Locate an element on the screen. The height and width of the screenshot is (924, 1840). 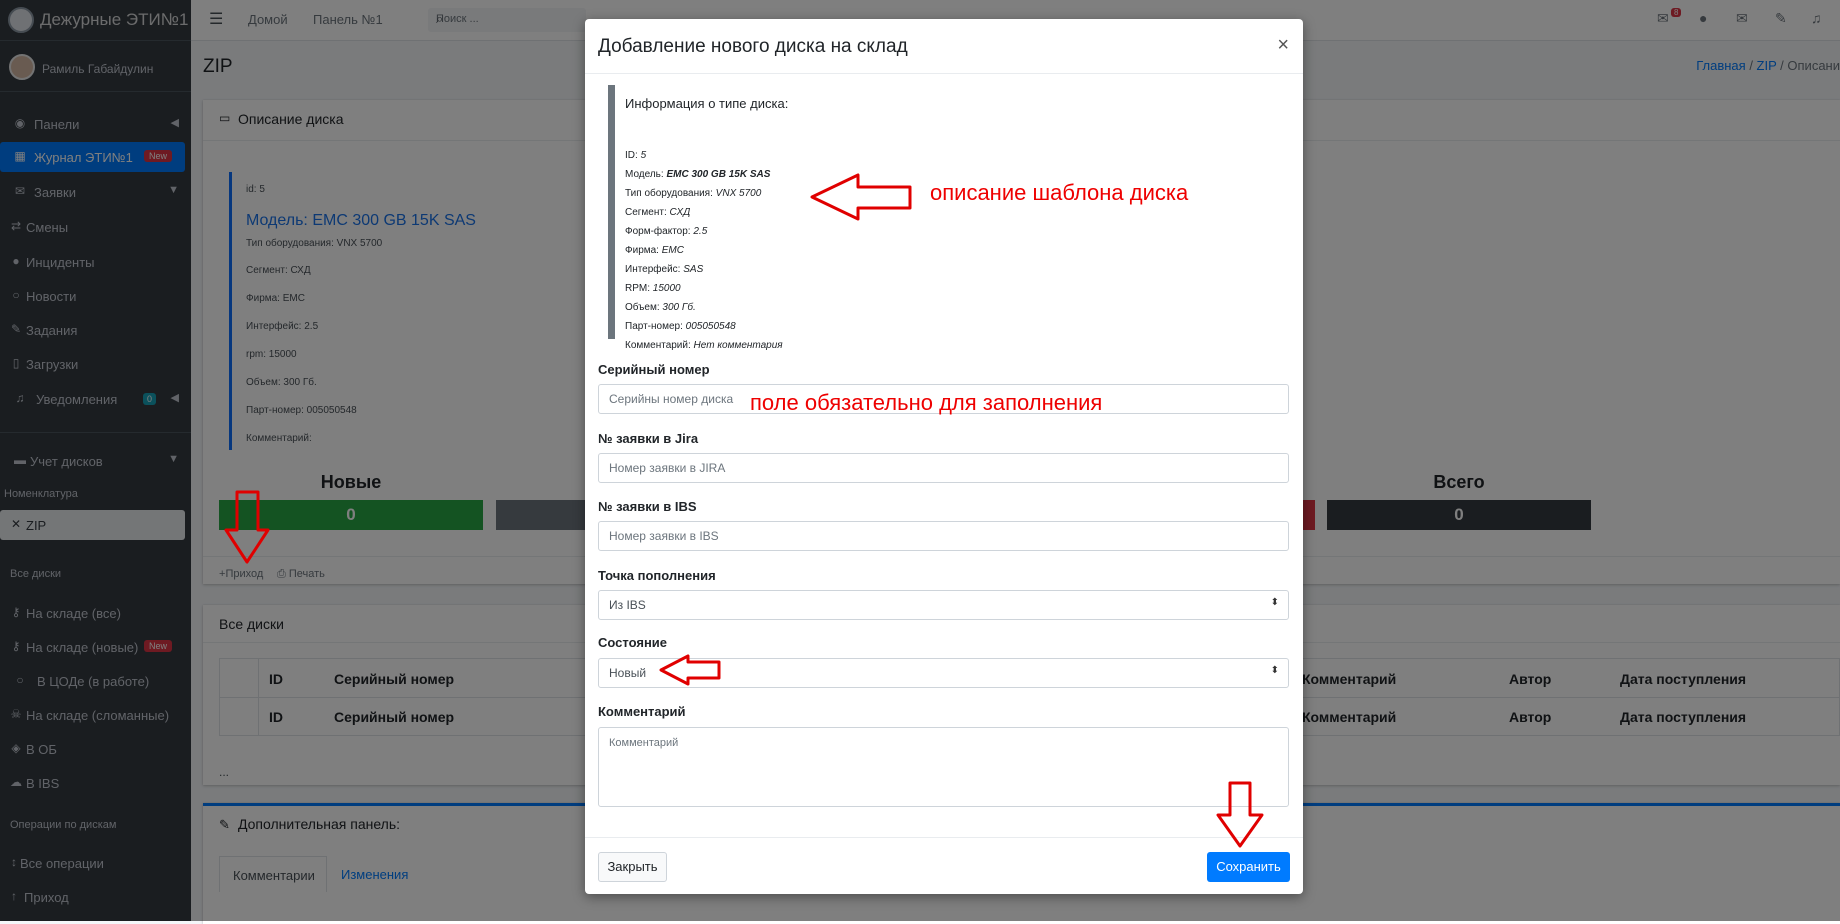
arrow-left-state-annotation is located at coordinates (690, 670).